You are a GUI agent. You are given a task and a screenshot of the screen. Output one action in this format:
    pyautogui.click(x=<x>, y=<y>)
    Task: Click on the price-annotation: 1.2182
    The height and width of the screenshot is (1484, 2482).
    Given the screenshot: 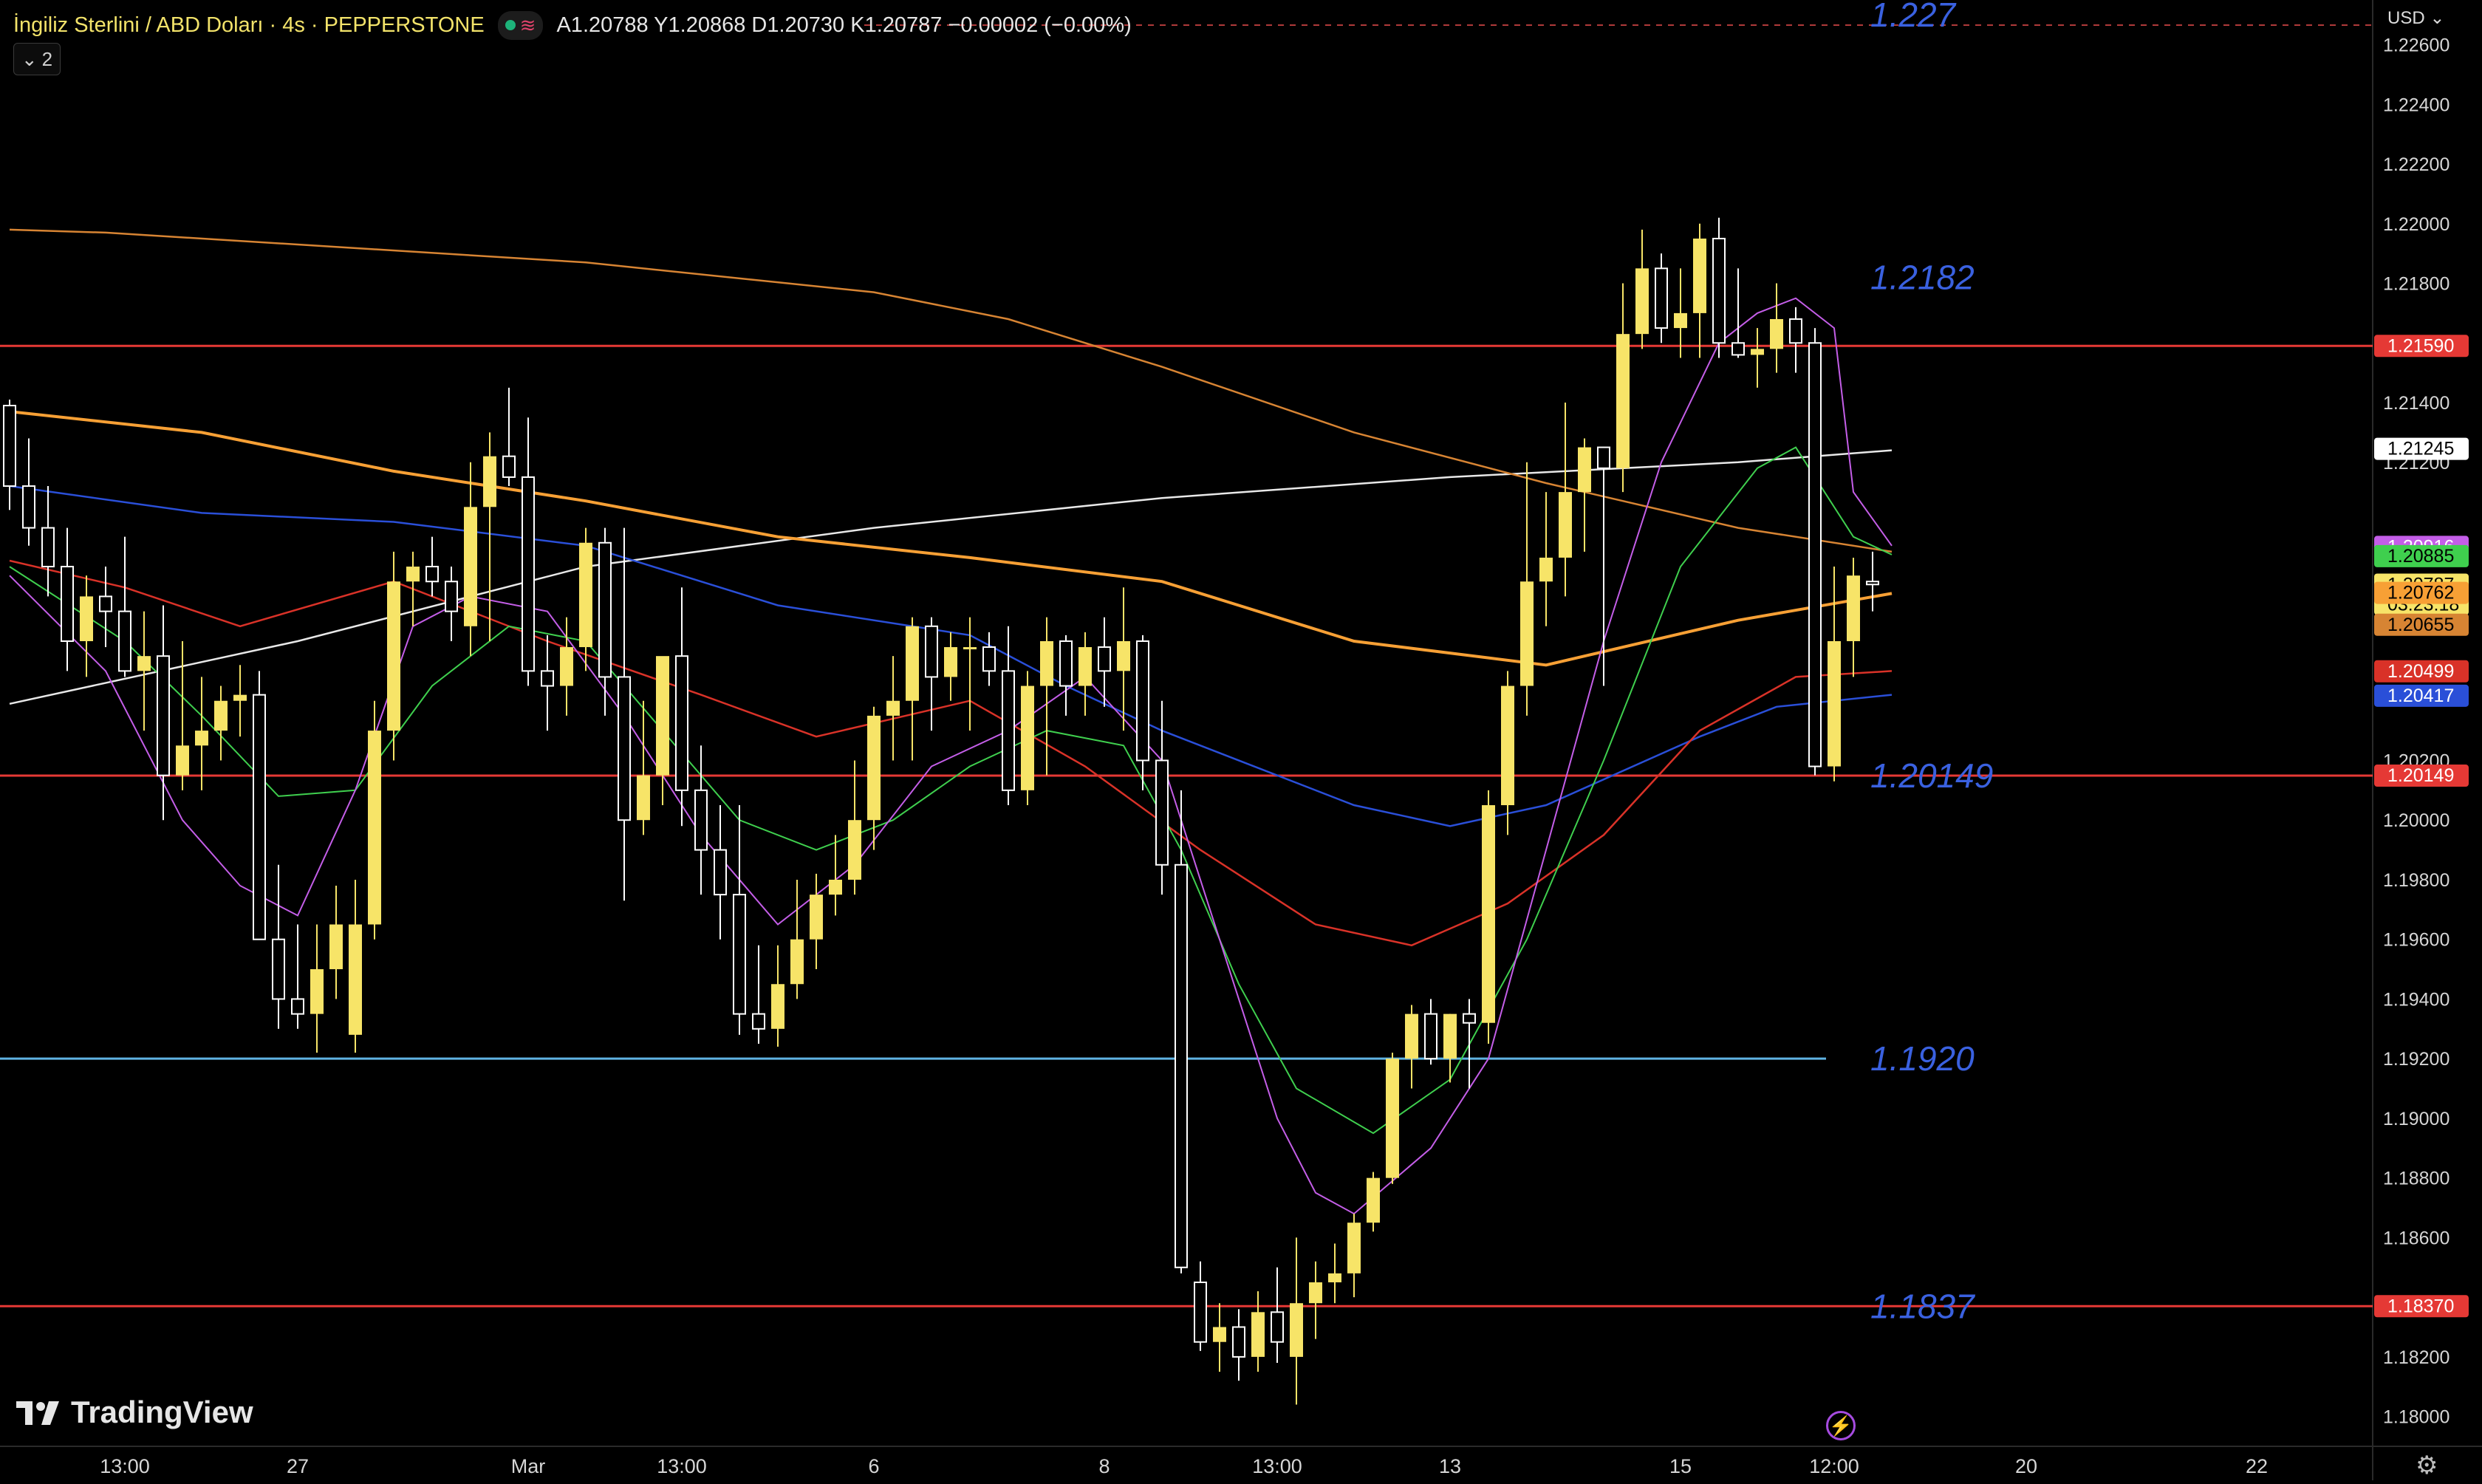 What is the action you would take?
    pyautogui.click(x=1922, y=277)
    